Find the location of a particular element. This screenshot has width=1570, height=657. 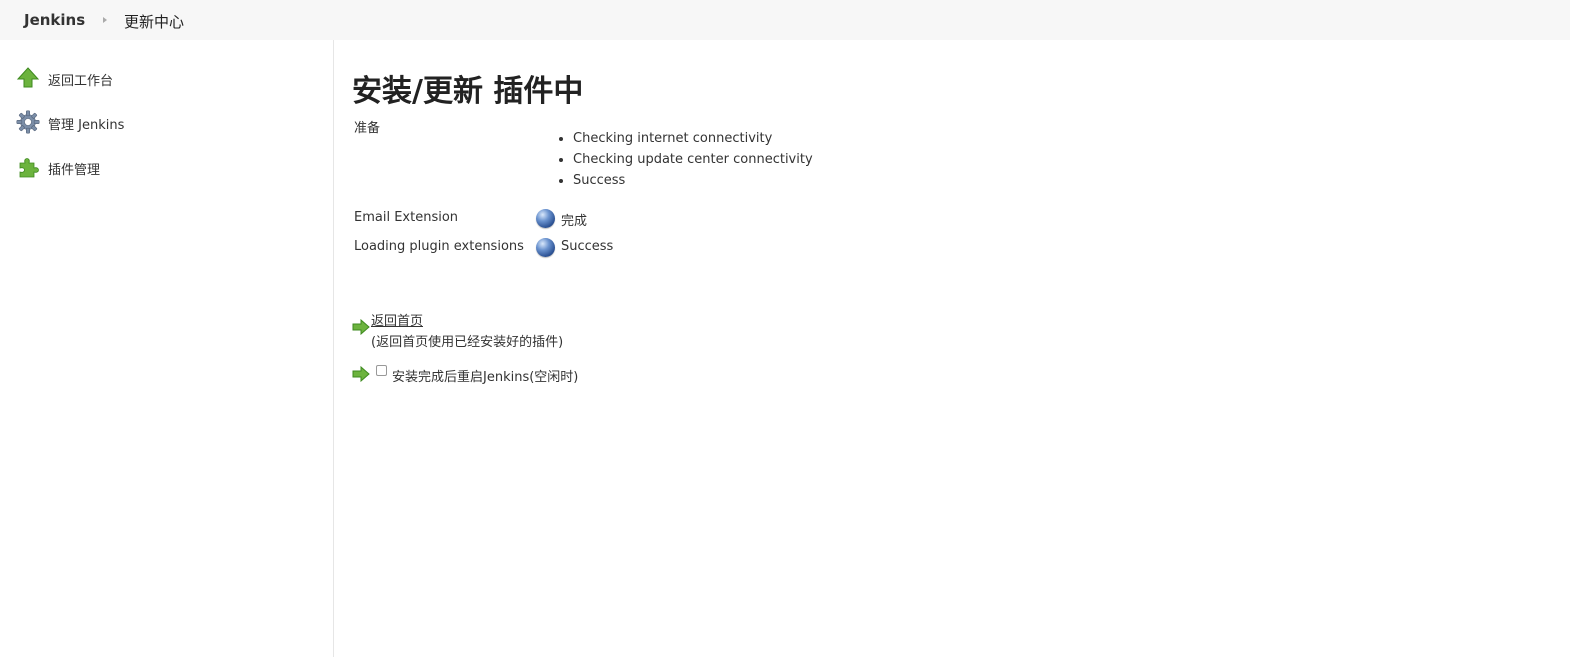

breadcrumb: Jenkins 更新中心 is located at coordinates (785, 20).